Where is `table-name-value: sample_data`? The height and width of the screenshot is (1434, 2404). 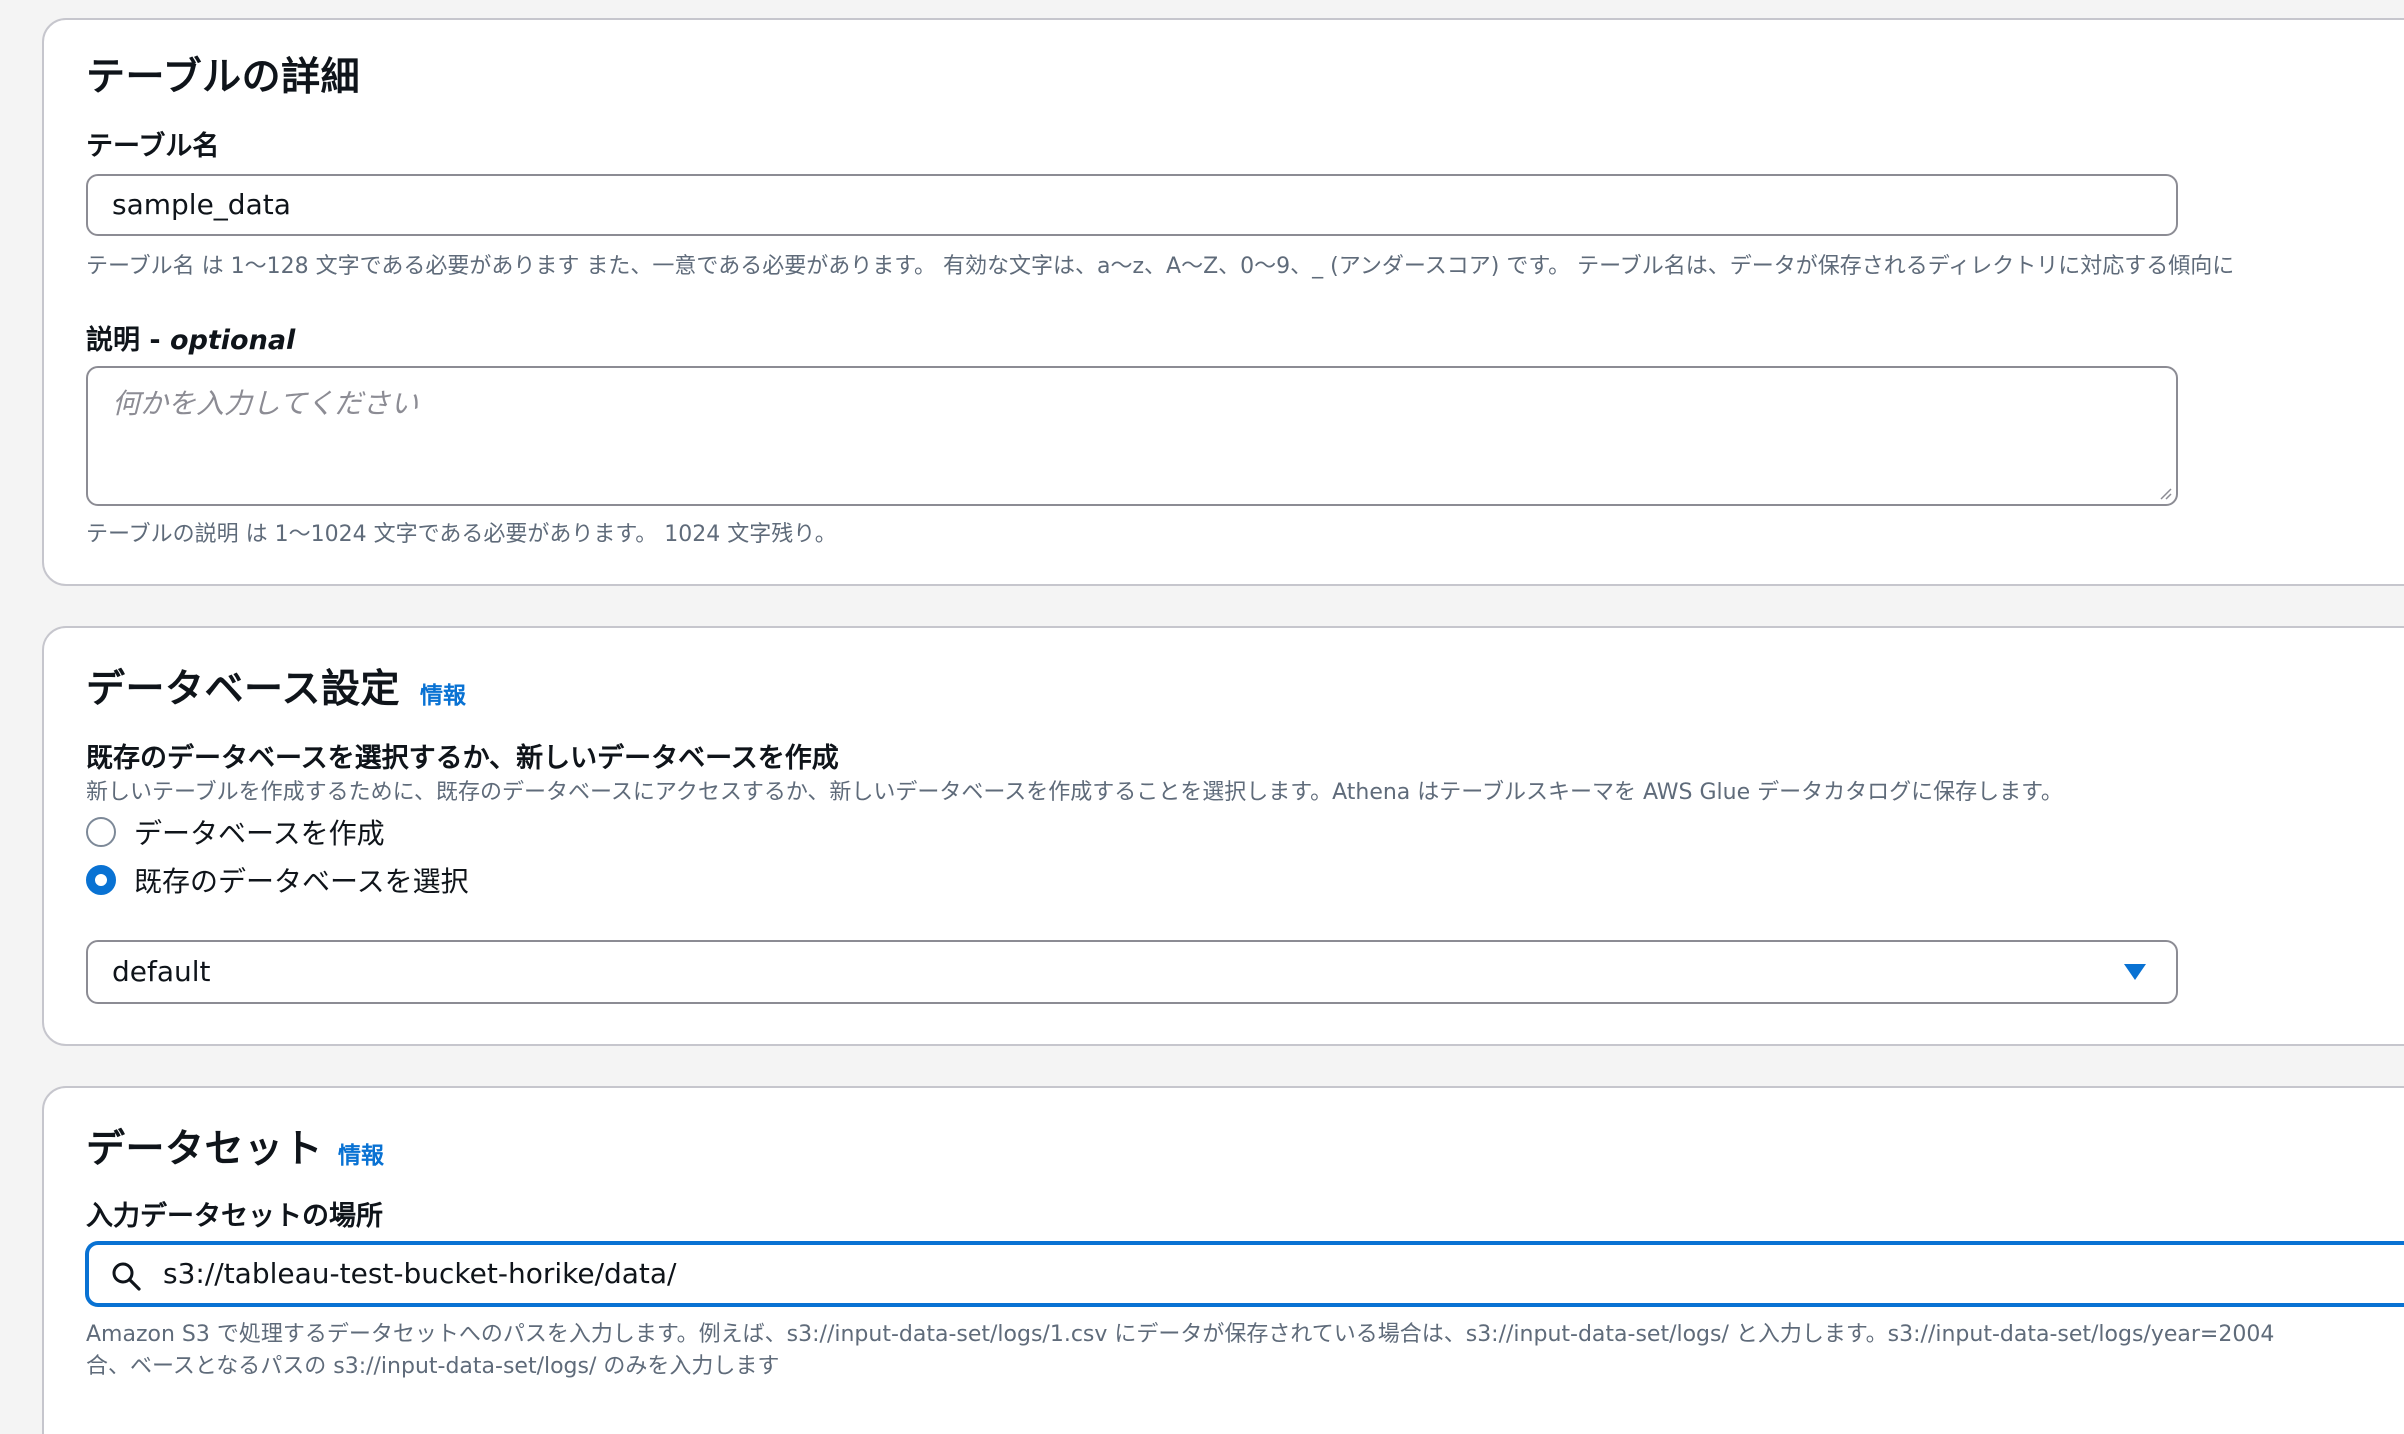 table-name-value: sample_data is located at coordinates (201, 204).